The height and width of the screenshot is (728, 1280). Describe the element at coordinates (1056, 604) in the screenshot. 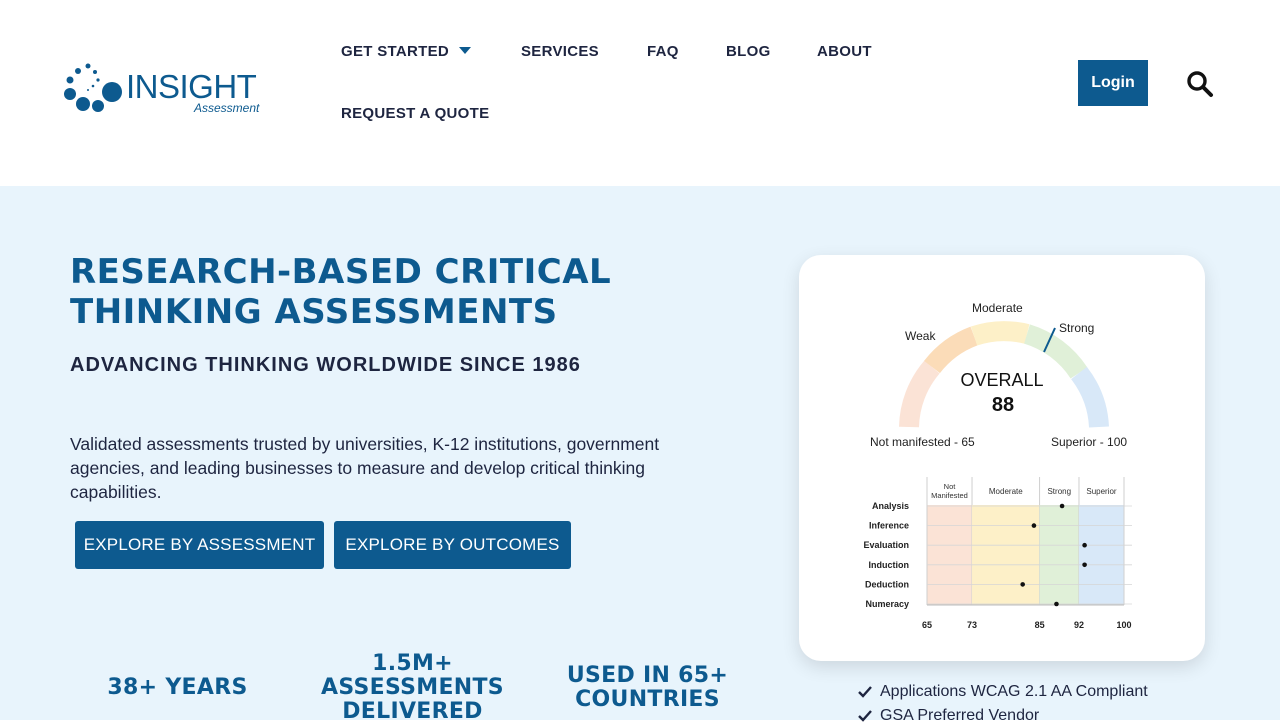

I see `dot-numeracy` at that location.